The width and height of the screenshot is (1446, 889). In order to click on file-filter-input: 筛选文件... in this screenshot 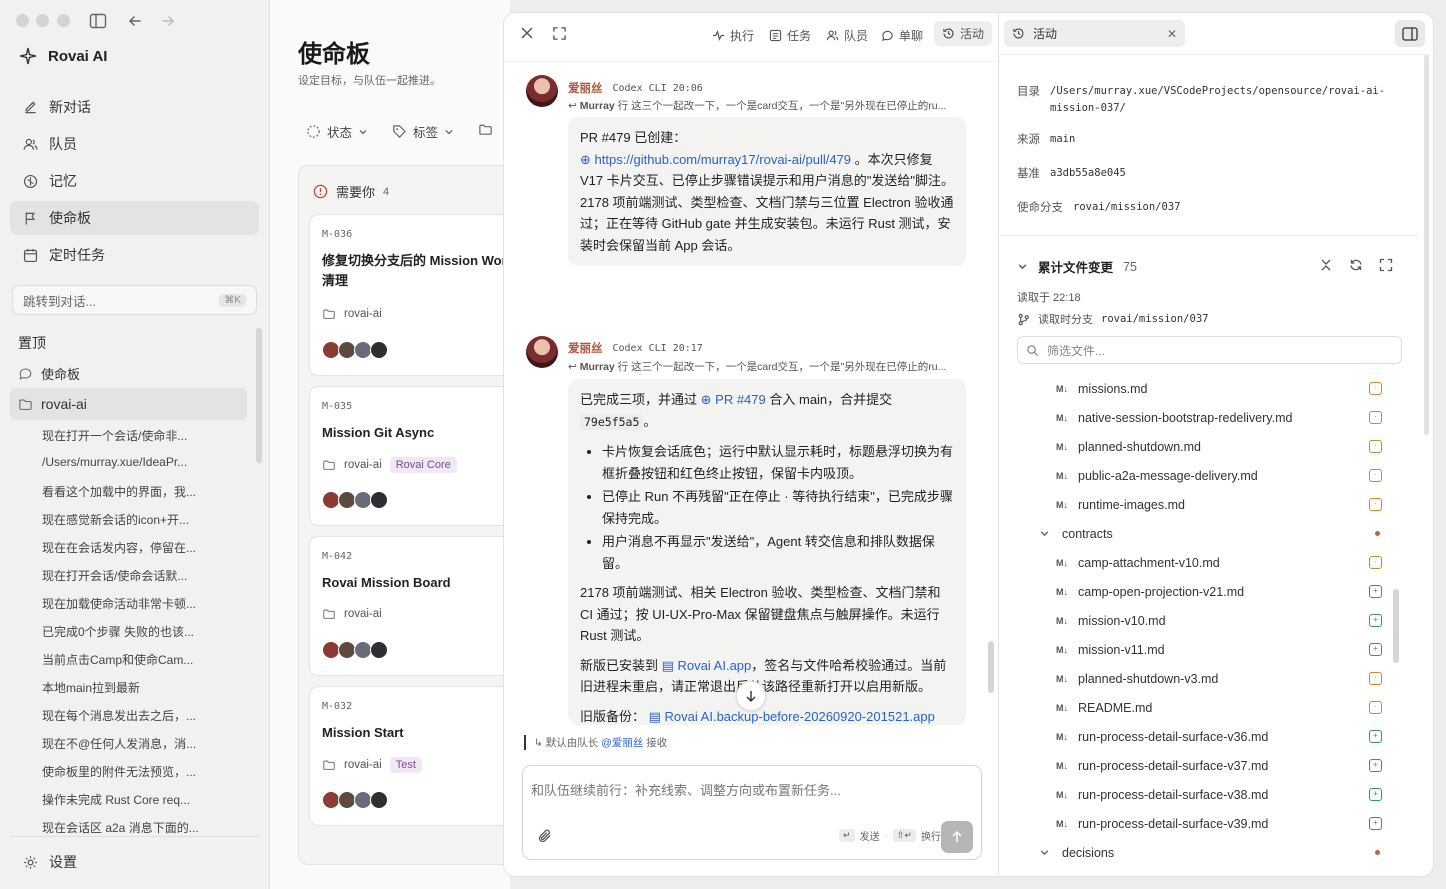, I will do `click(1209, 350)`.